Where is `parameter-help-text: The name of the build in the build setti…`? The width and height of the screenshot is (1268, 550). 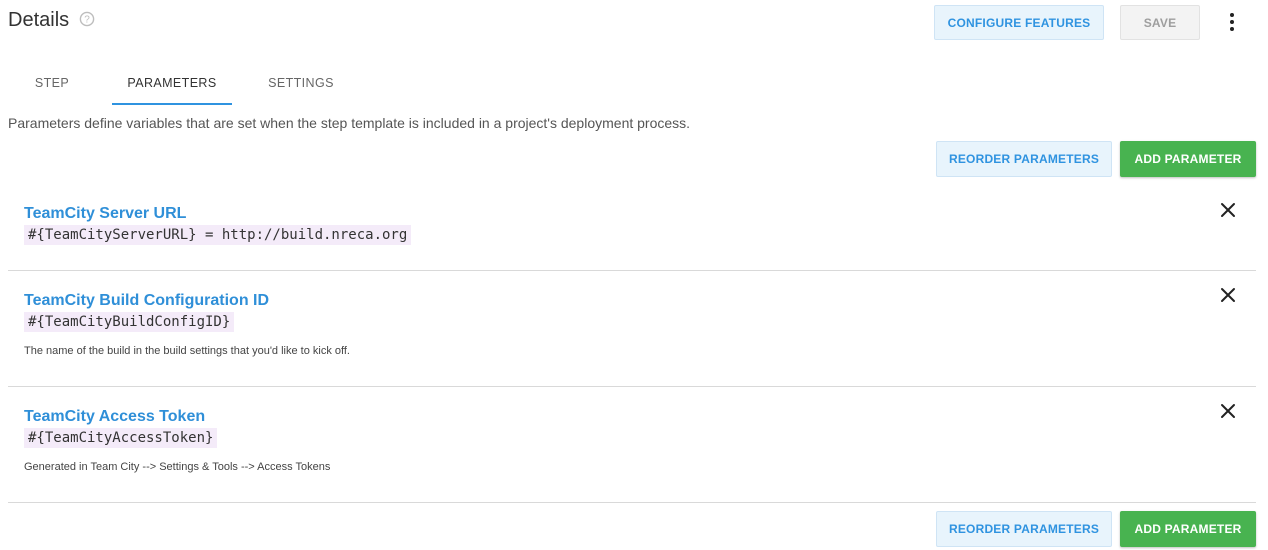 parameter-help-text: The name of the build in the build setti… is located at coordinates (187, 351).